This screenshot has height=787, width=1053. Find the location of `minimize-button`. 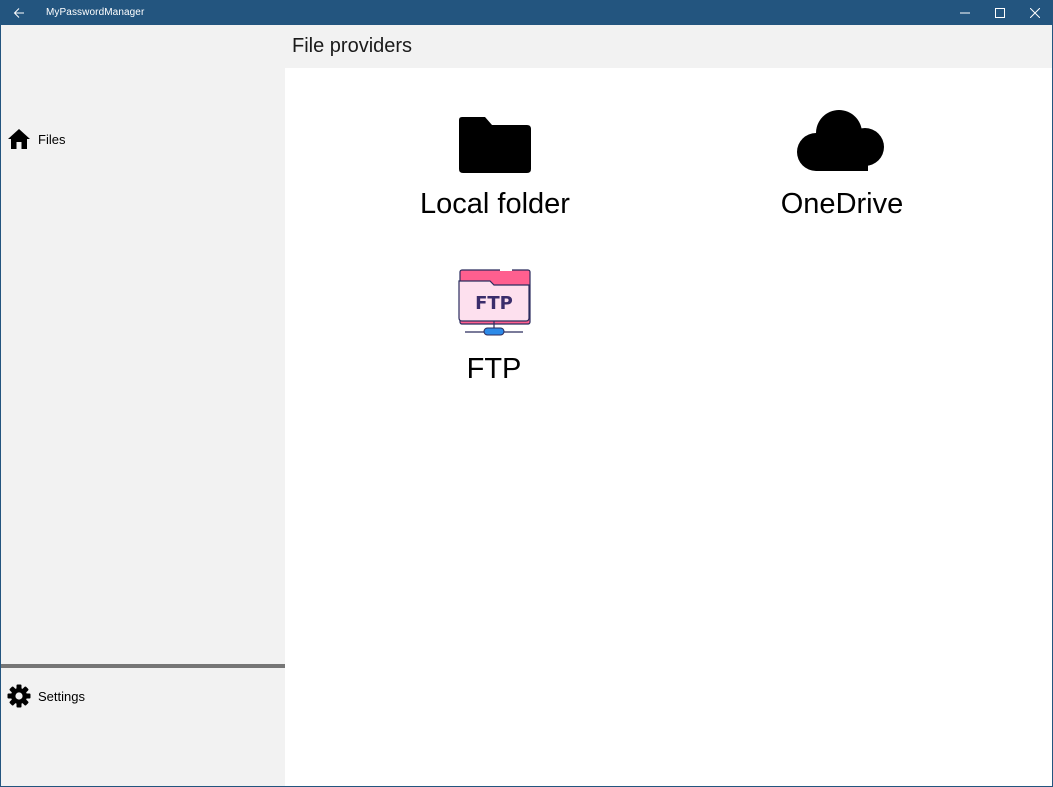

minimize-button is located at coordinates (964, 12).